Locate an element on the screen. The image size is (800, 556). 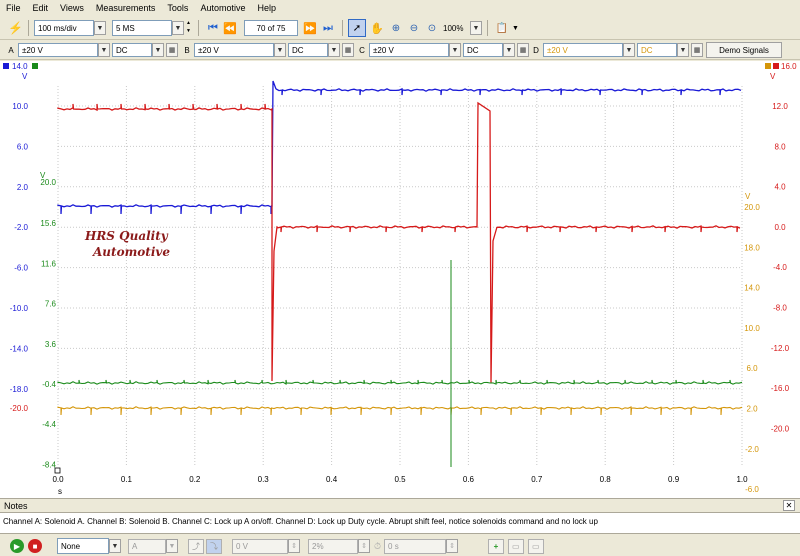
spin-up-icon: ▲ is located at coordinates (188, 23).